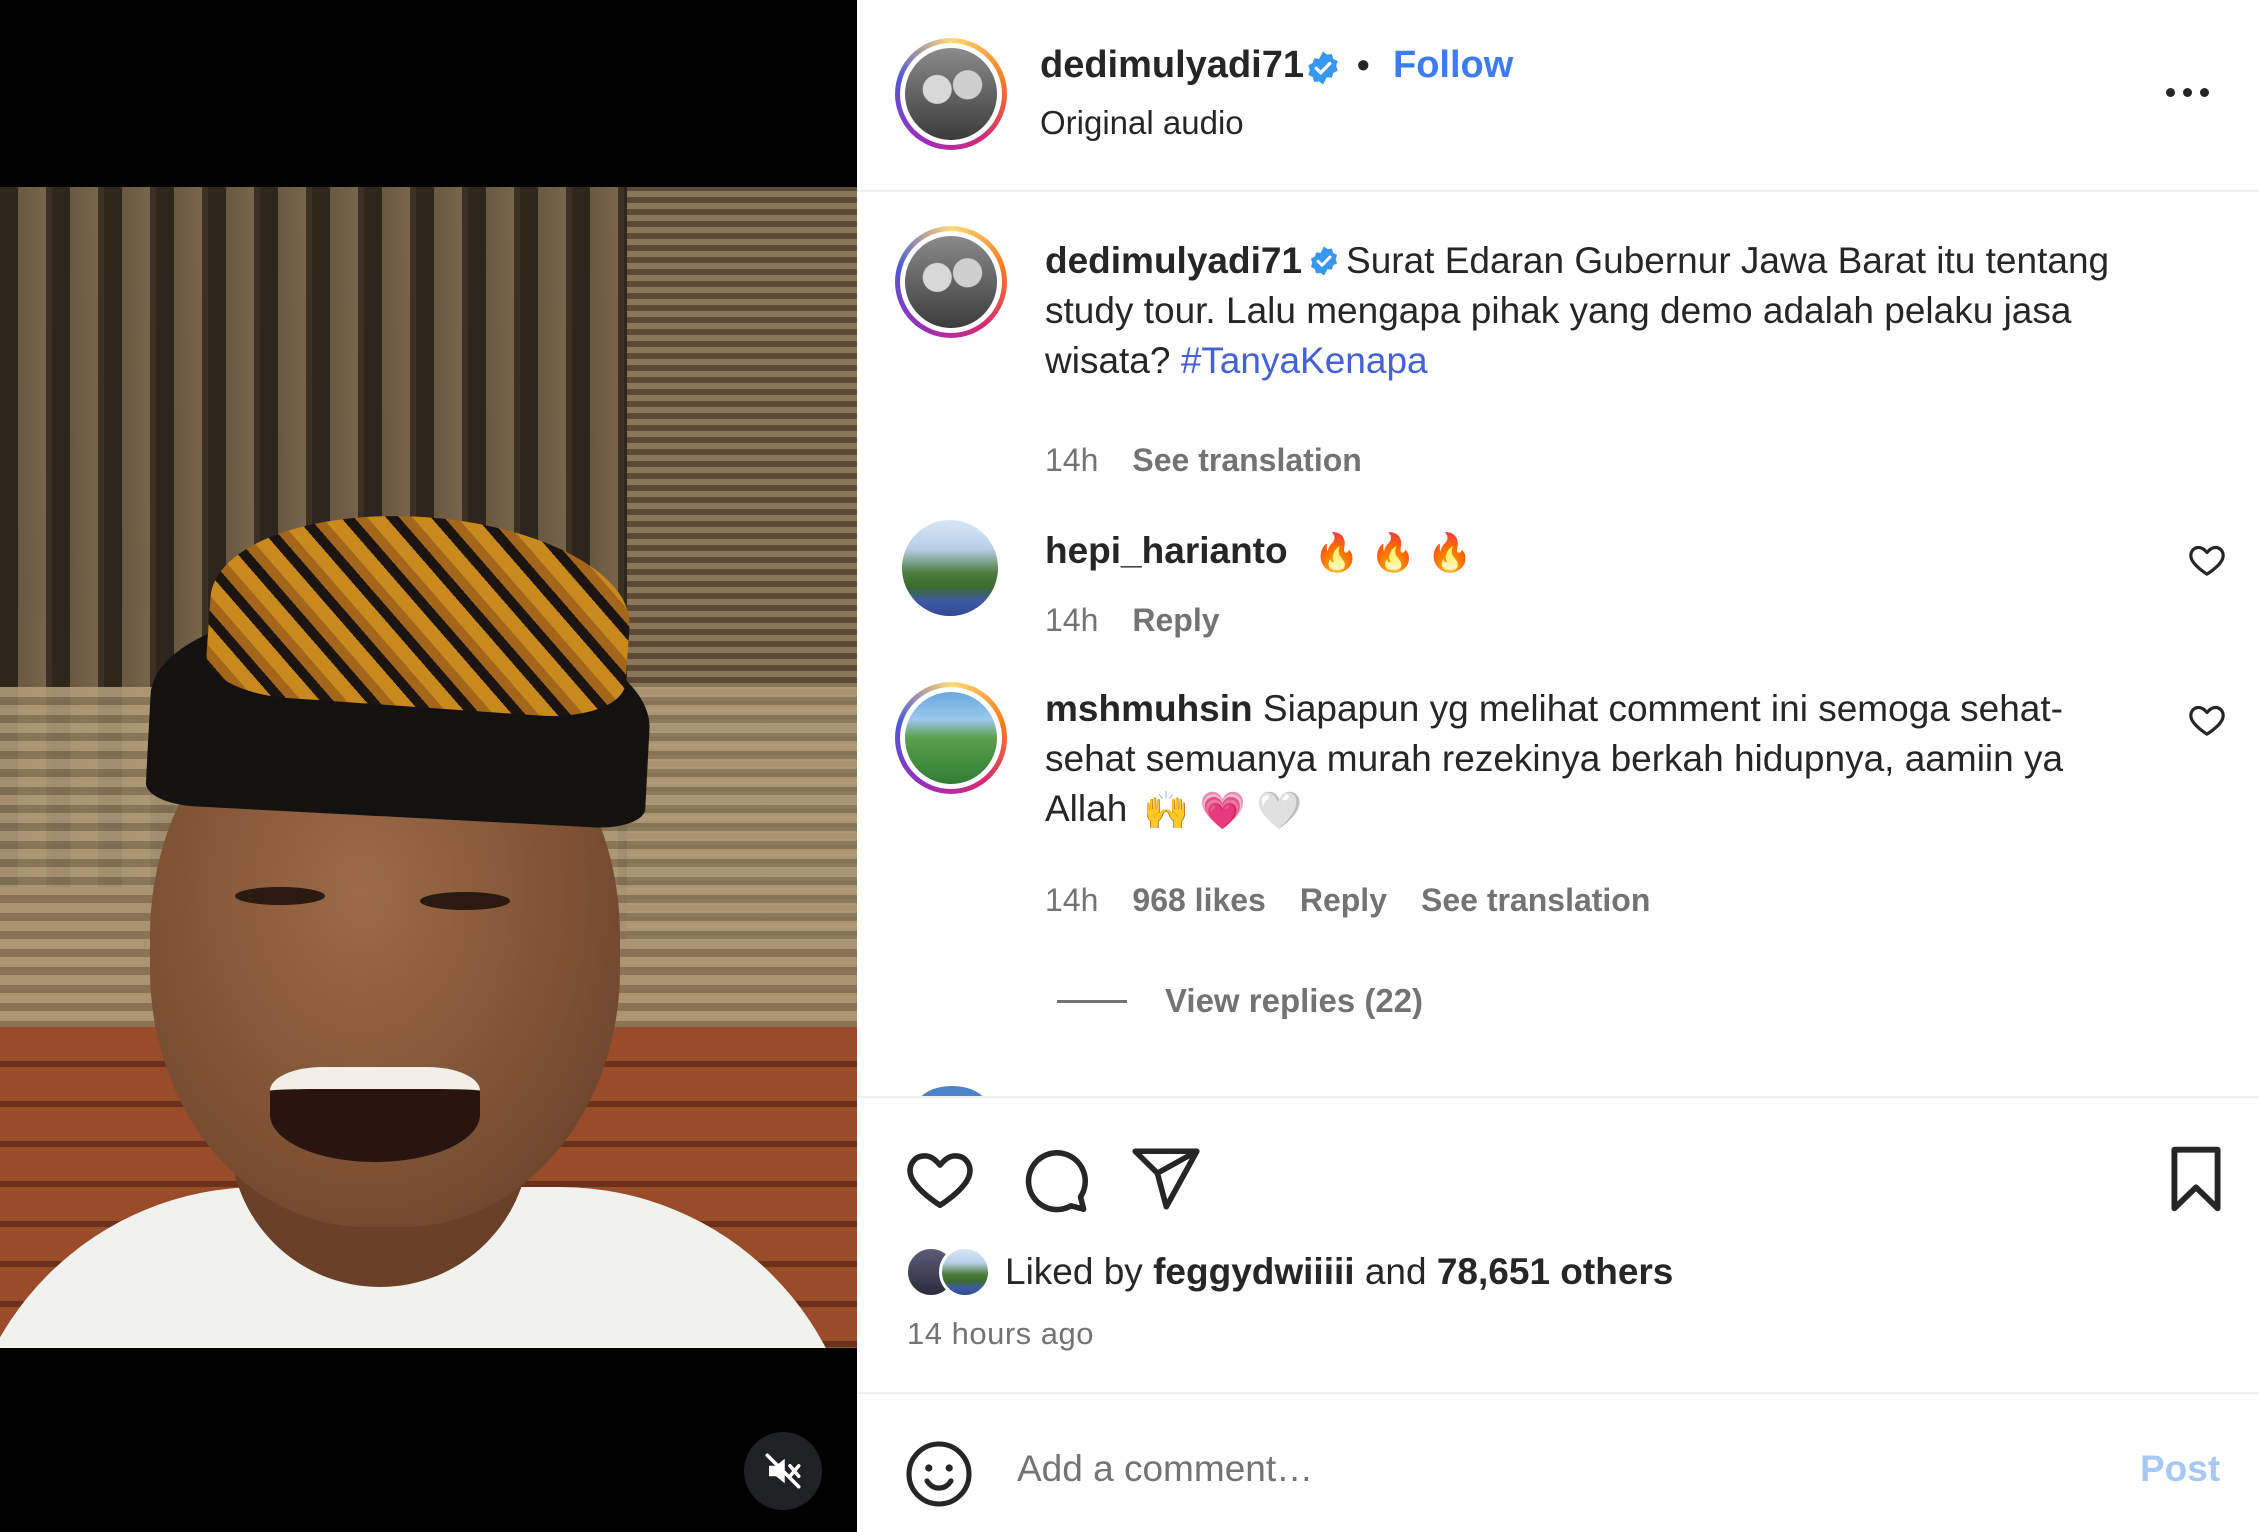  I want to click on more-horizontal-icon, so click(2170, 92).